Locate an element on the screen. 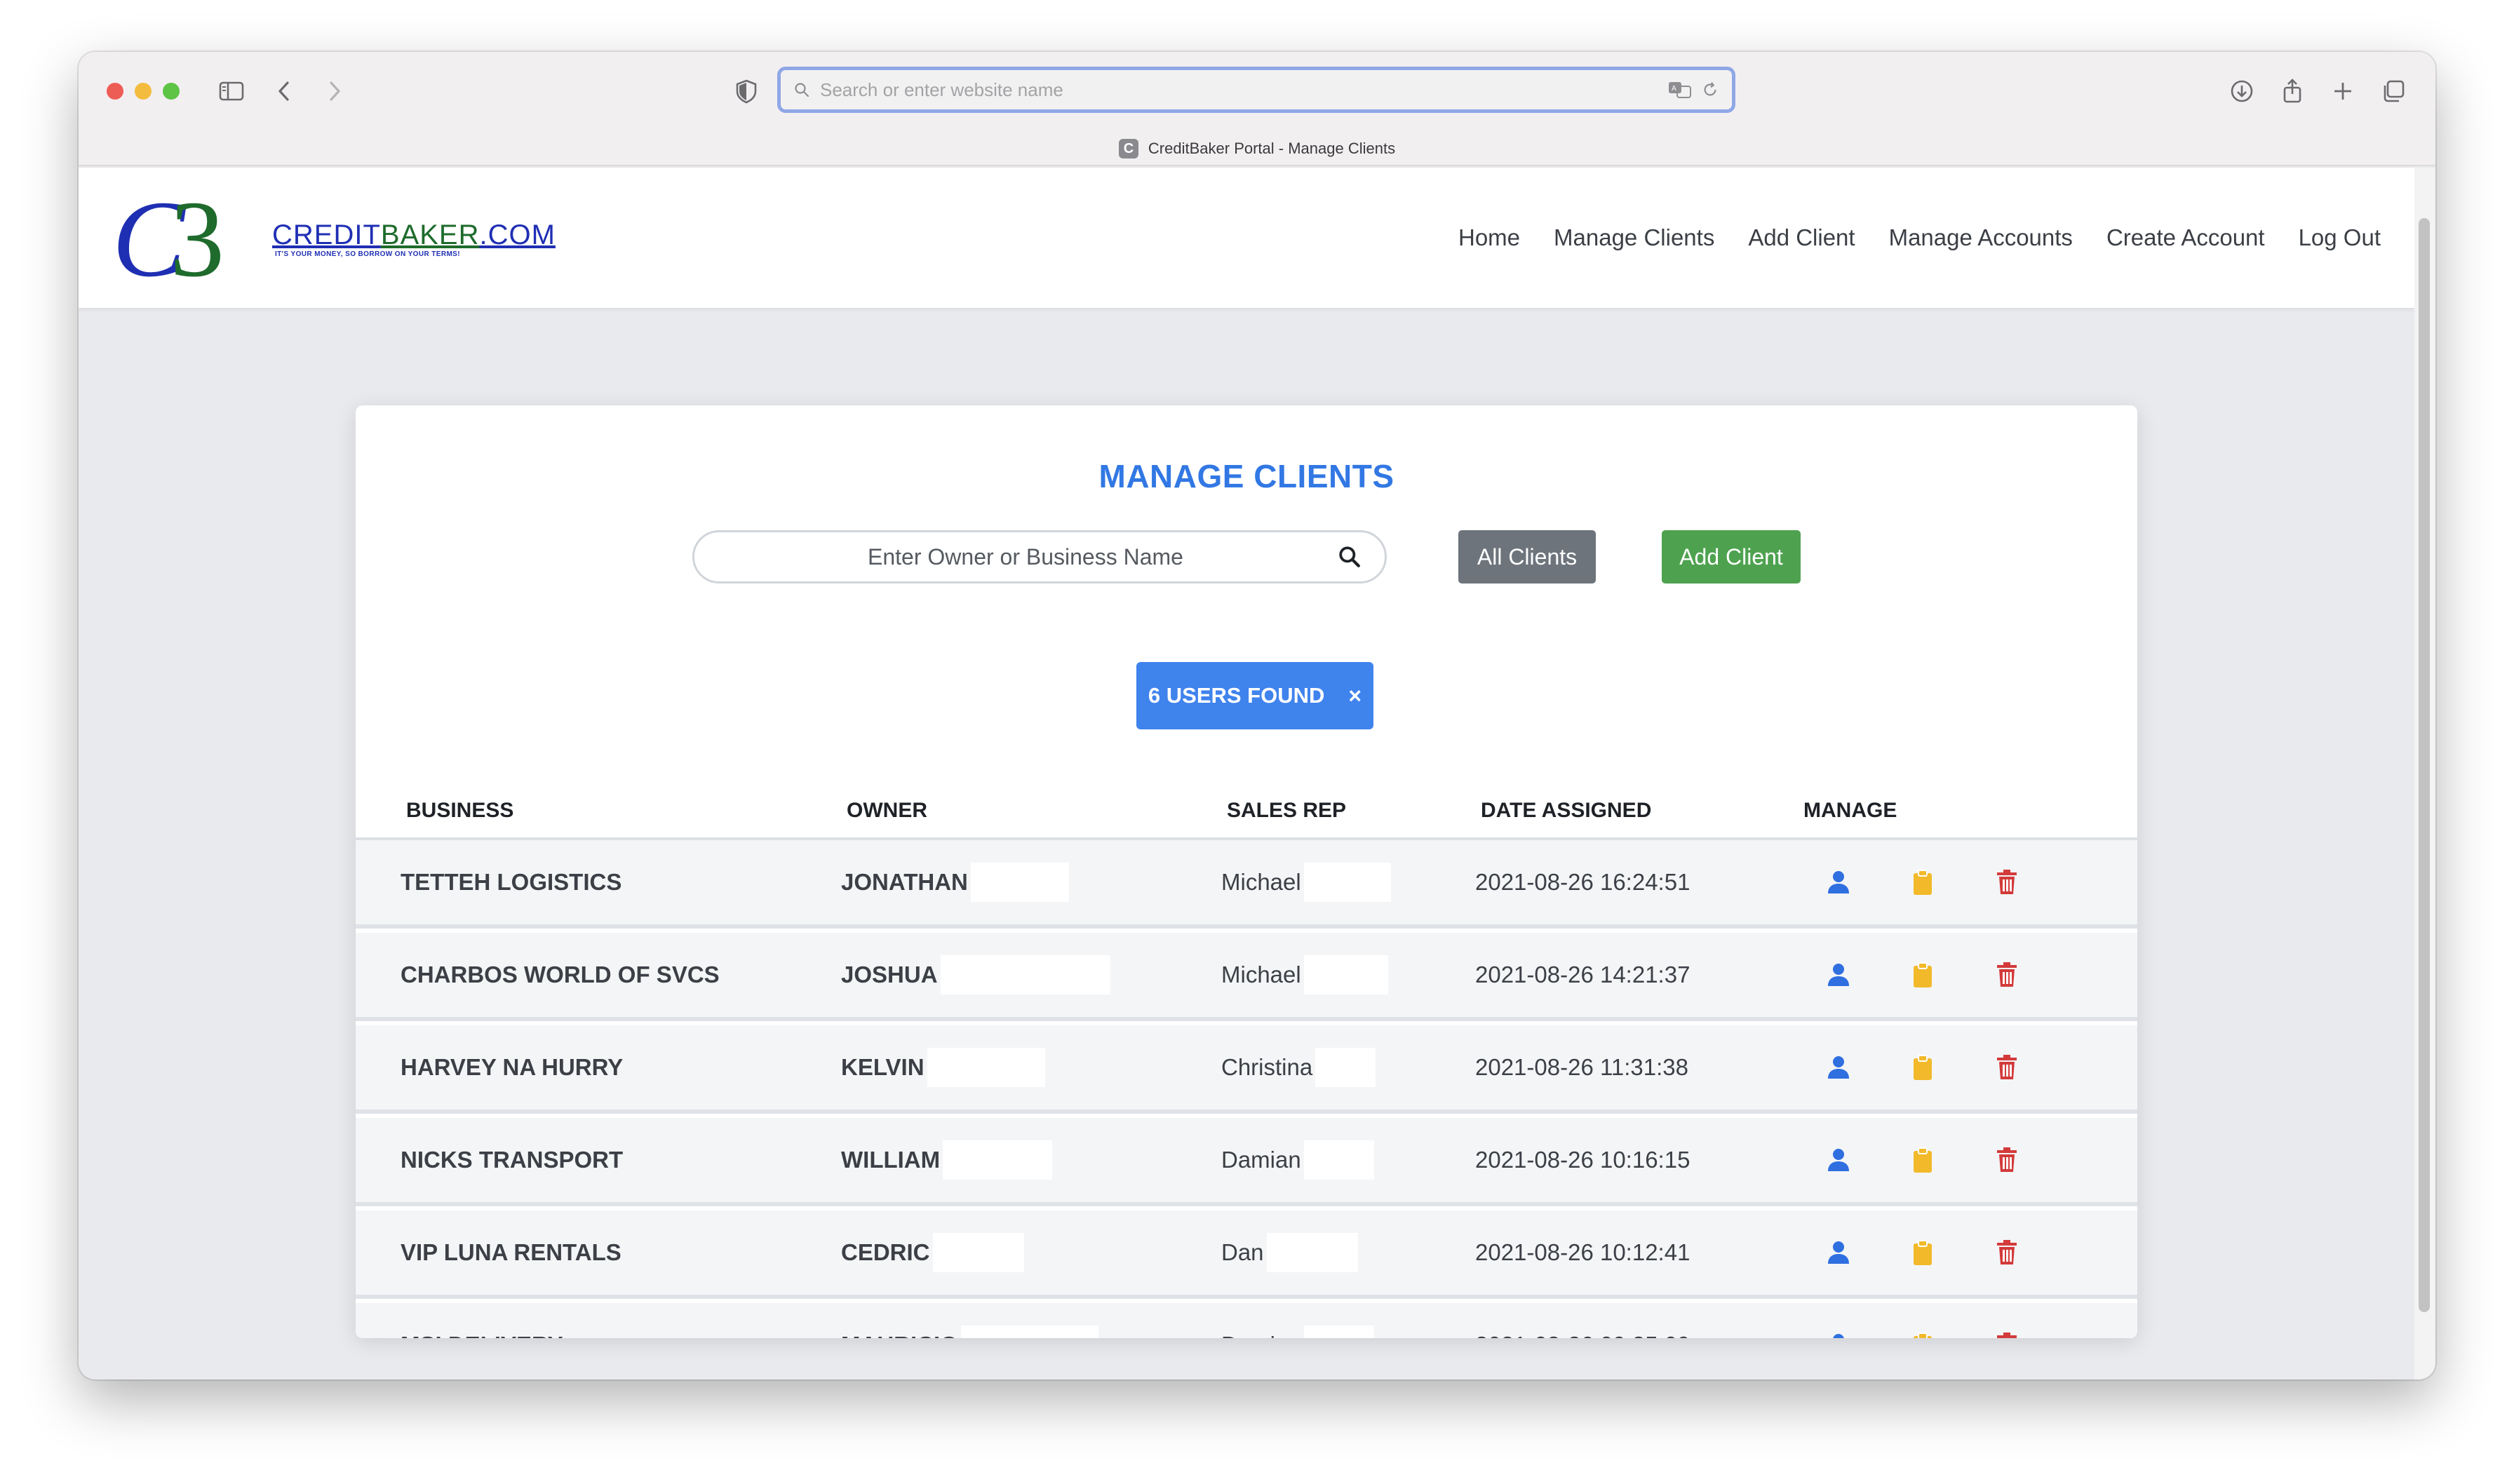  nav-manage-accounts: Manage Accounts is located at coordinates (1981, 238).